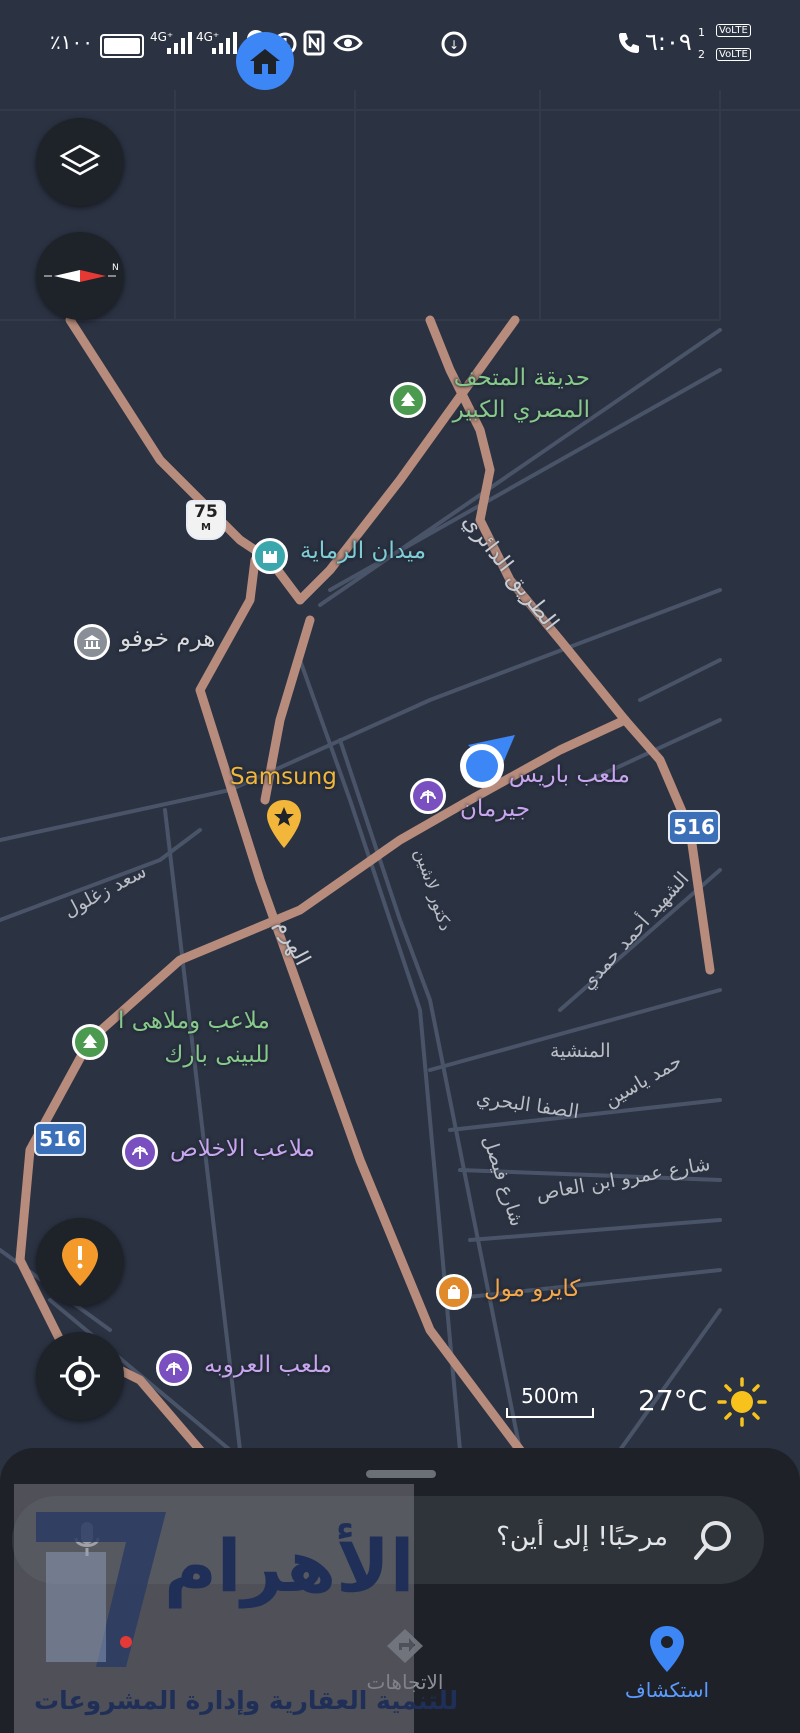  I want to click on route-shield-516-east: 516, so click(694, 827).